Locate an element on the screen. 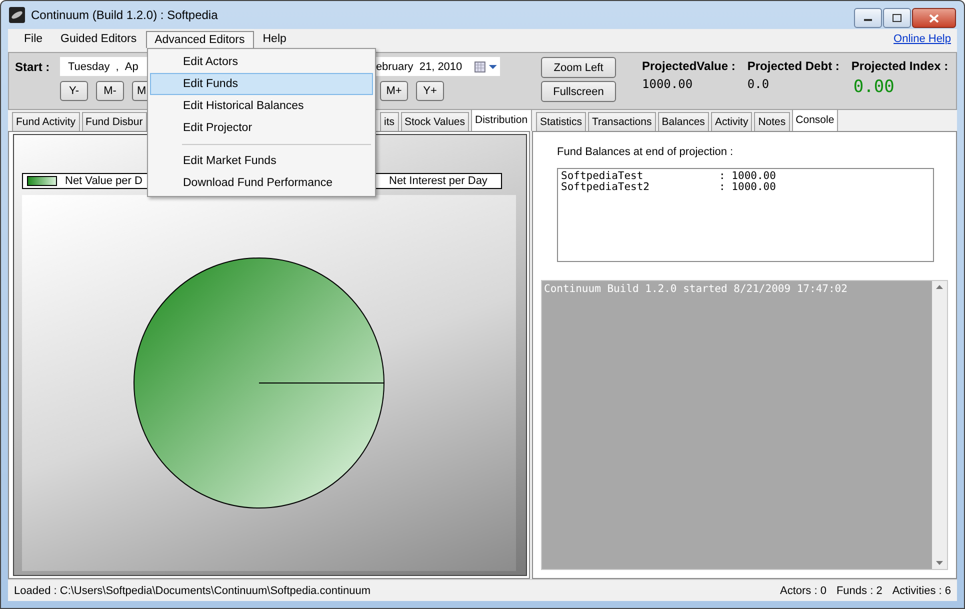  balance-line: SoftpediaTest : 1000.00 is located at coordinates (669, 176).